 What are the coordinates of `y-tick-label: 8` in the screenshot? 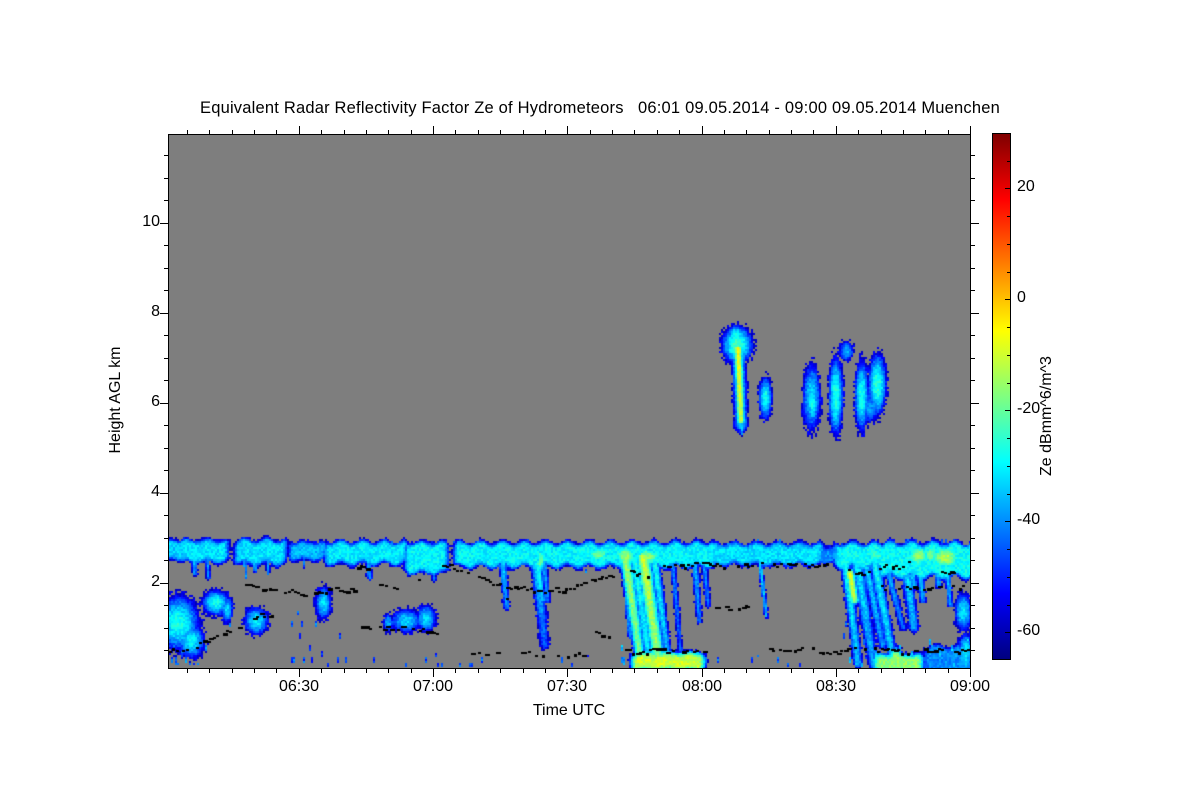 It's located at (155, 311).